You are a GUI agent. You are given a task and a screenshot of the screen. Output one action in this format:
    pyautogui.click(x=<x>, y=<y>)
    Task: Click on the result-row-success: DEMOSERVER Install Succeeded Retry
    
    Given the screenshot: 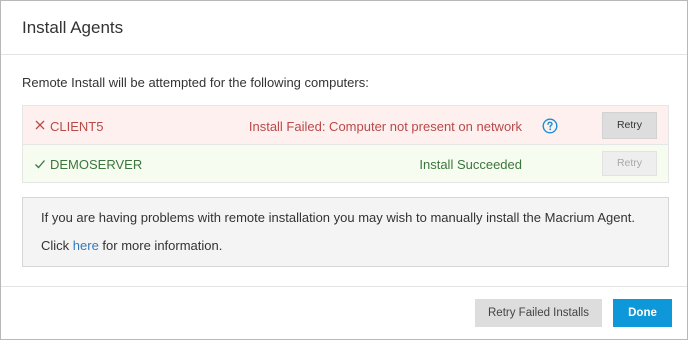 What is the action you would take?
    pyautogui.click(x=345, y=163)
    